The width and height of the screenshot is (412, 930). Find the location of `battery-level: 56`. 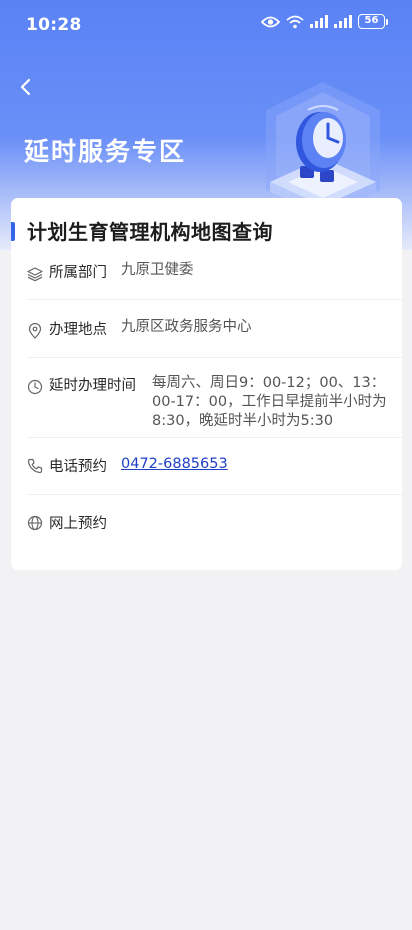

battery-level: 56 is located at coordinates (371, 21).